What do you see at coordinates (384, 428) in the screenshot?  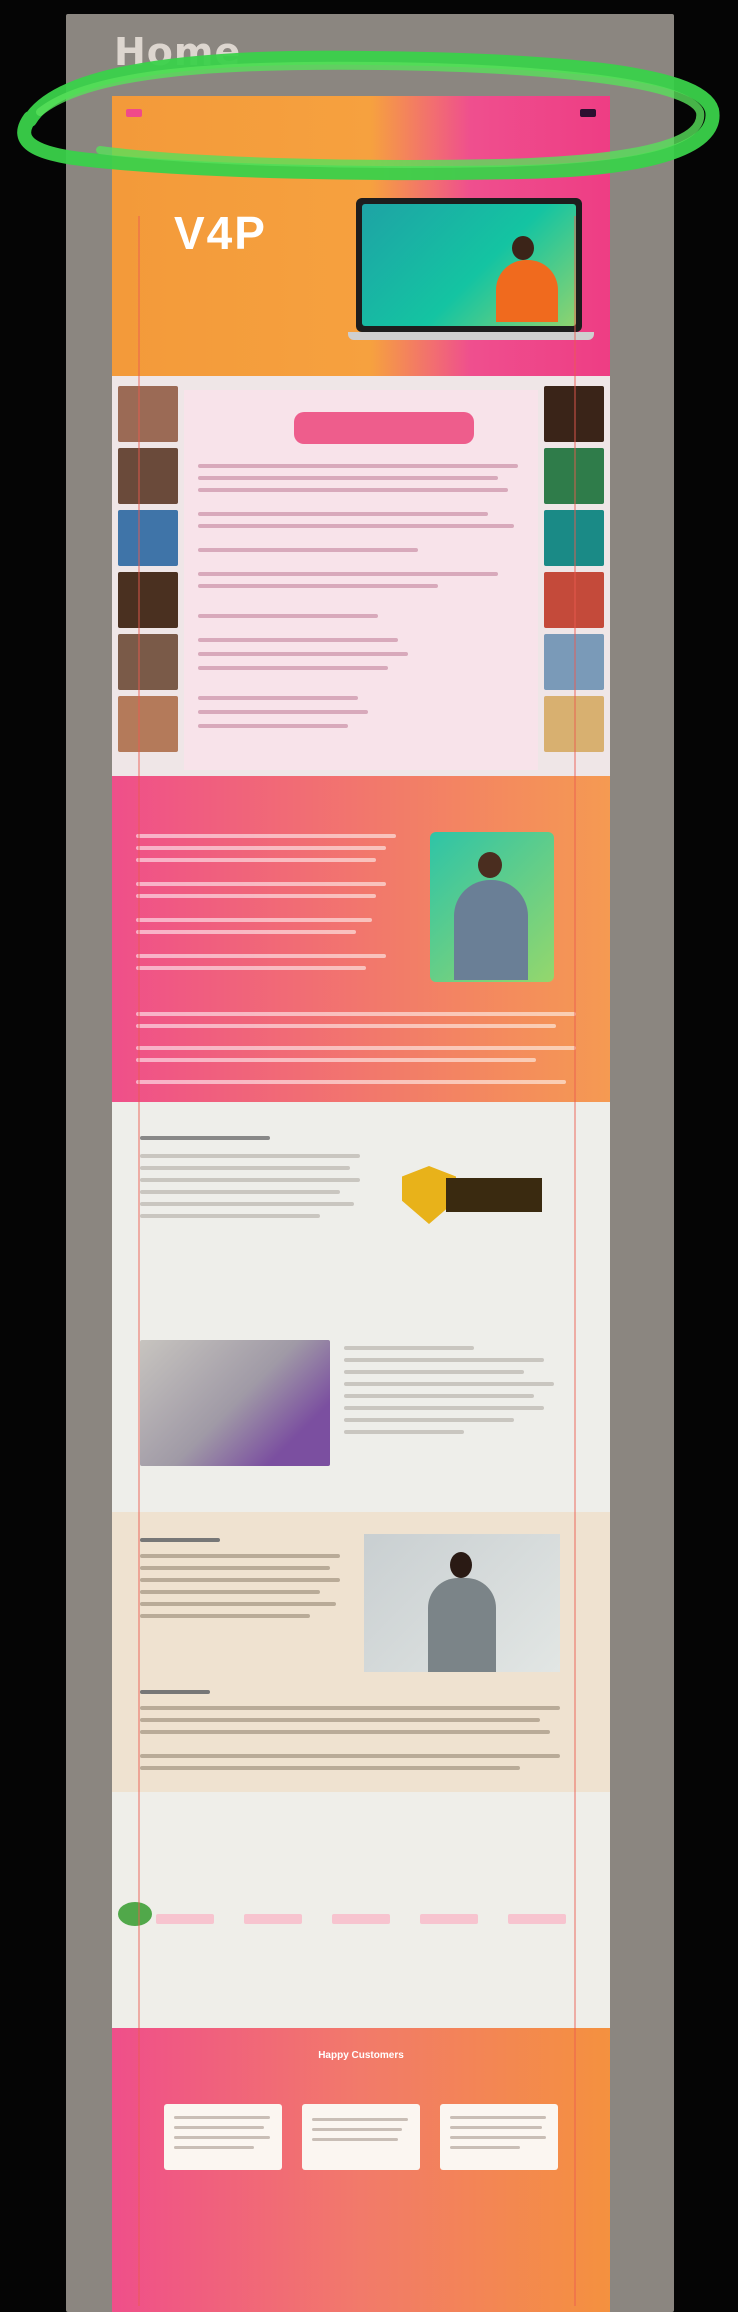 I see `collage-title` at bounding box center [384, 428].